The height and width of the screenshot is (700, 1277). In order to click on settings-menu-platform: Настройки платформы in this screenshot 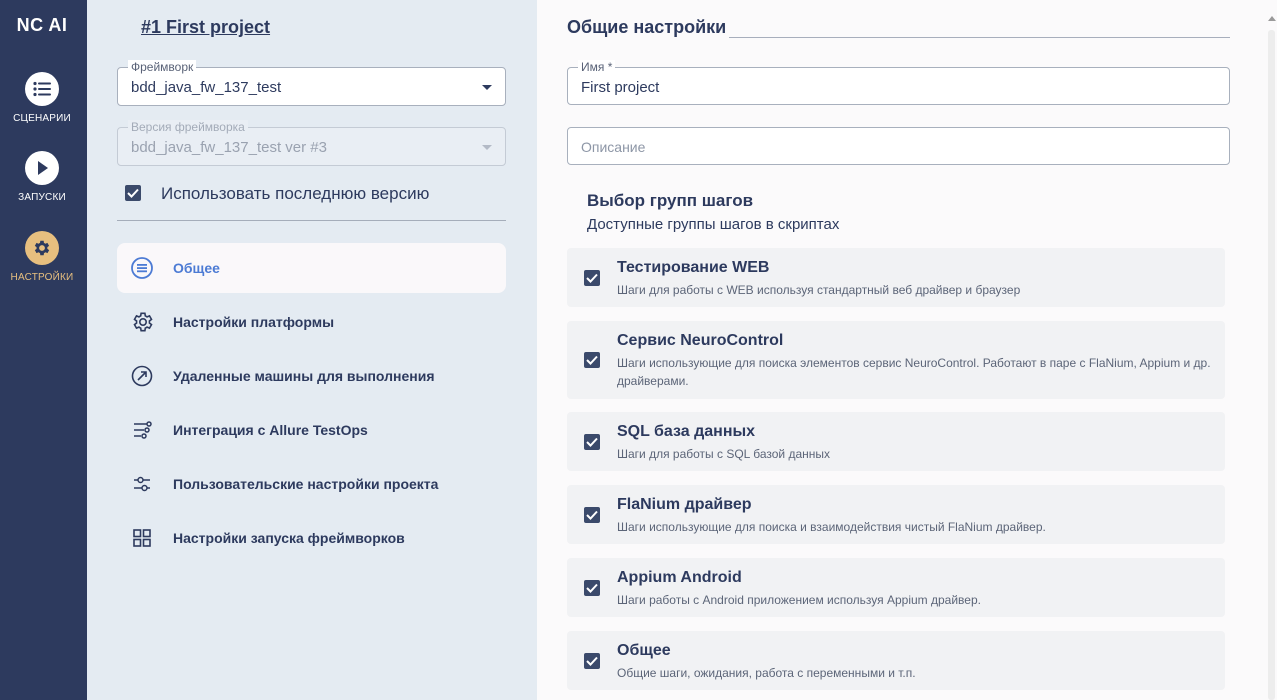, I will do `click(311, 322)`.